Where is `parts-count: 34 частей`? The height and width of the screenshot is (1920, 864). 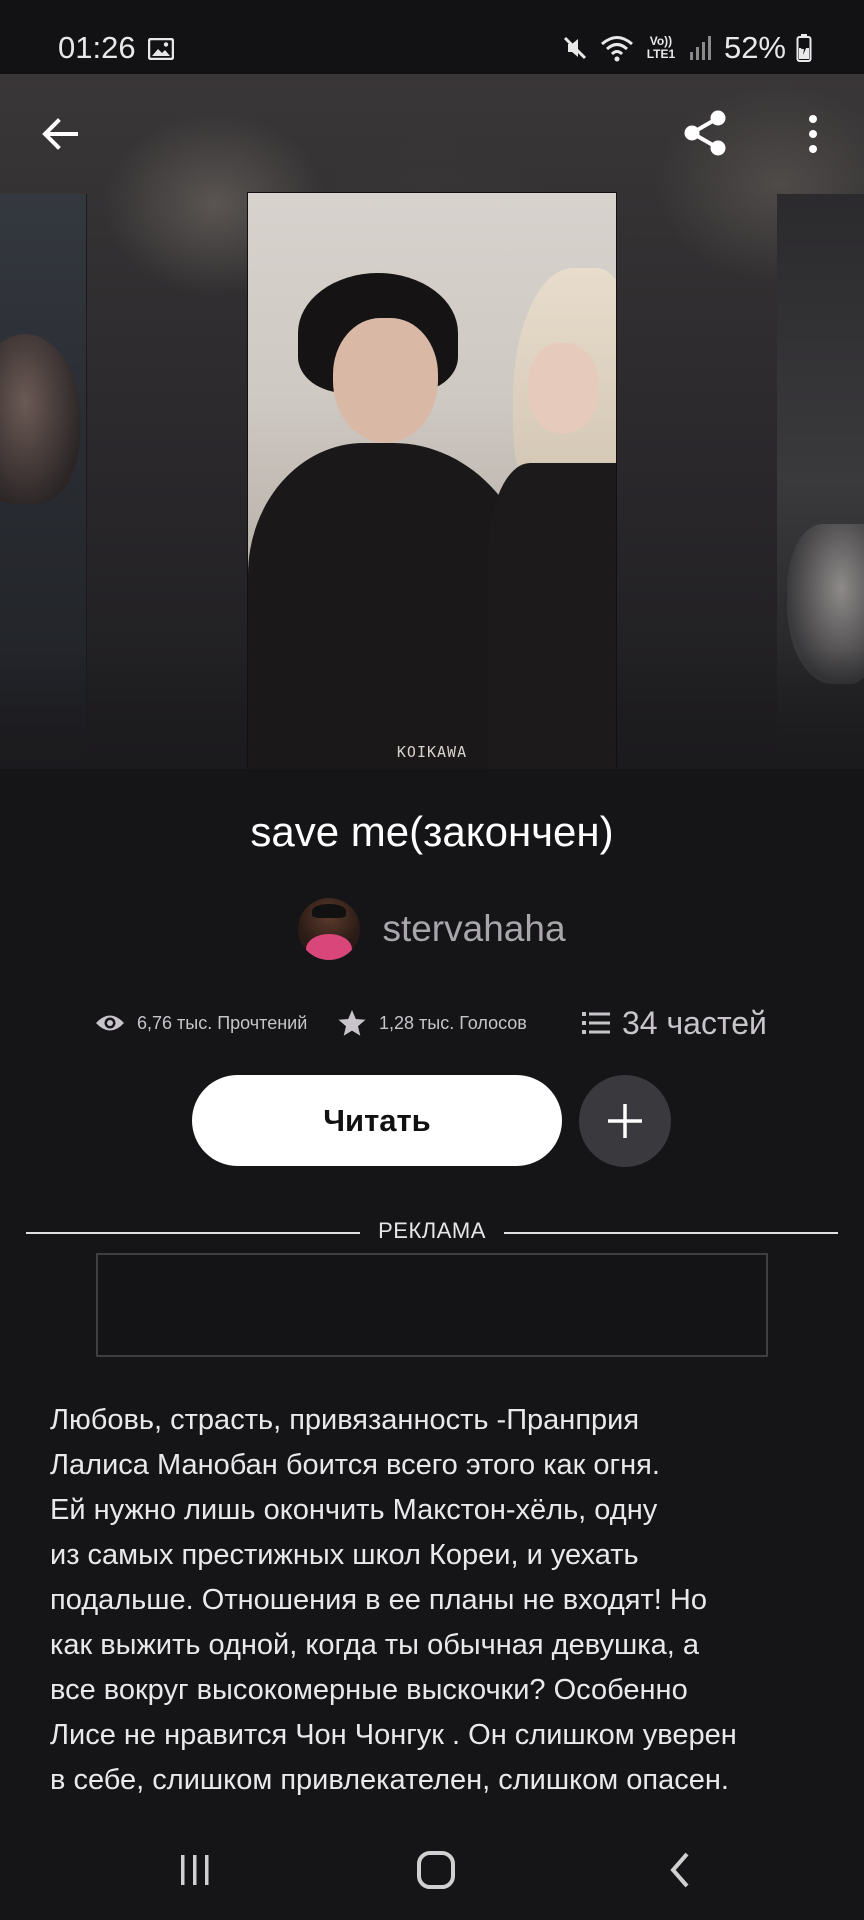 parts-count: 34 частей is located at coordinates (694, 1023).